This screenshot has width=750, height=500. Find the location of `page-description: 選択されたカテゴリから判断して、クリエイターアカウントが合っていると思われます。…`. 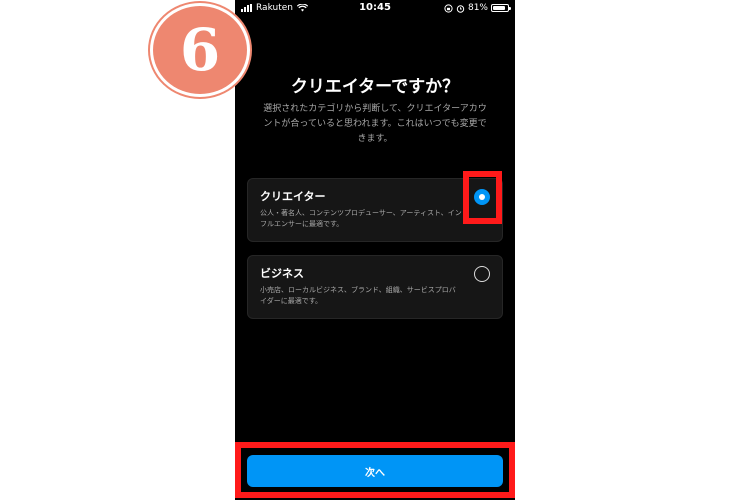

page-description: 選択されたカテゴリから判断して、クリエイターアカウントが合っていると思われます。… is located at coordinates (375, 124).